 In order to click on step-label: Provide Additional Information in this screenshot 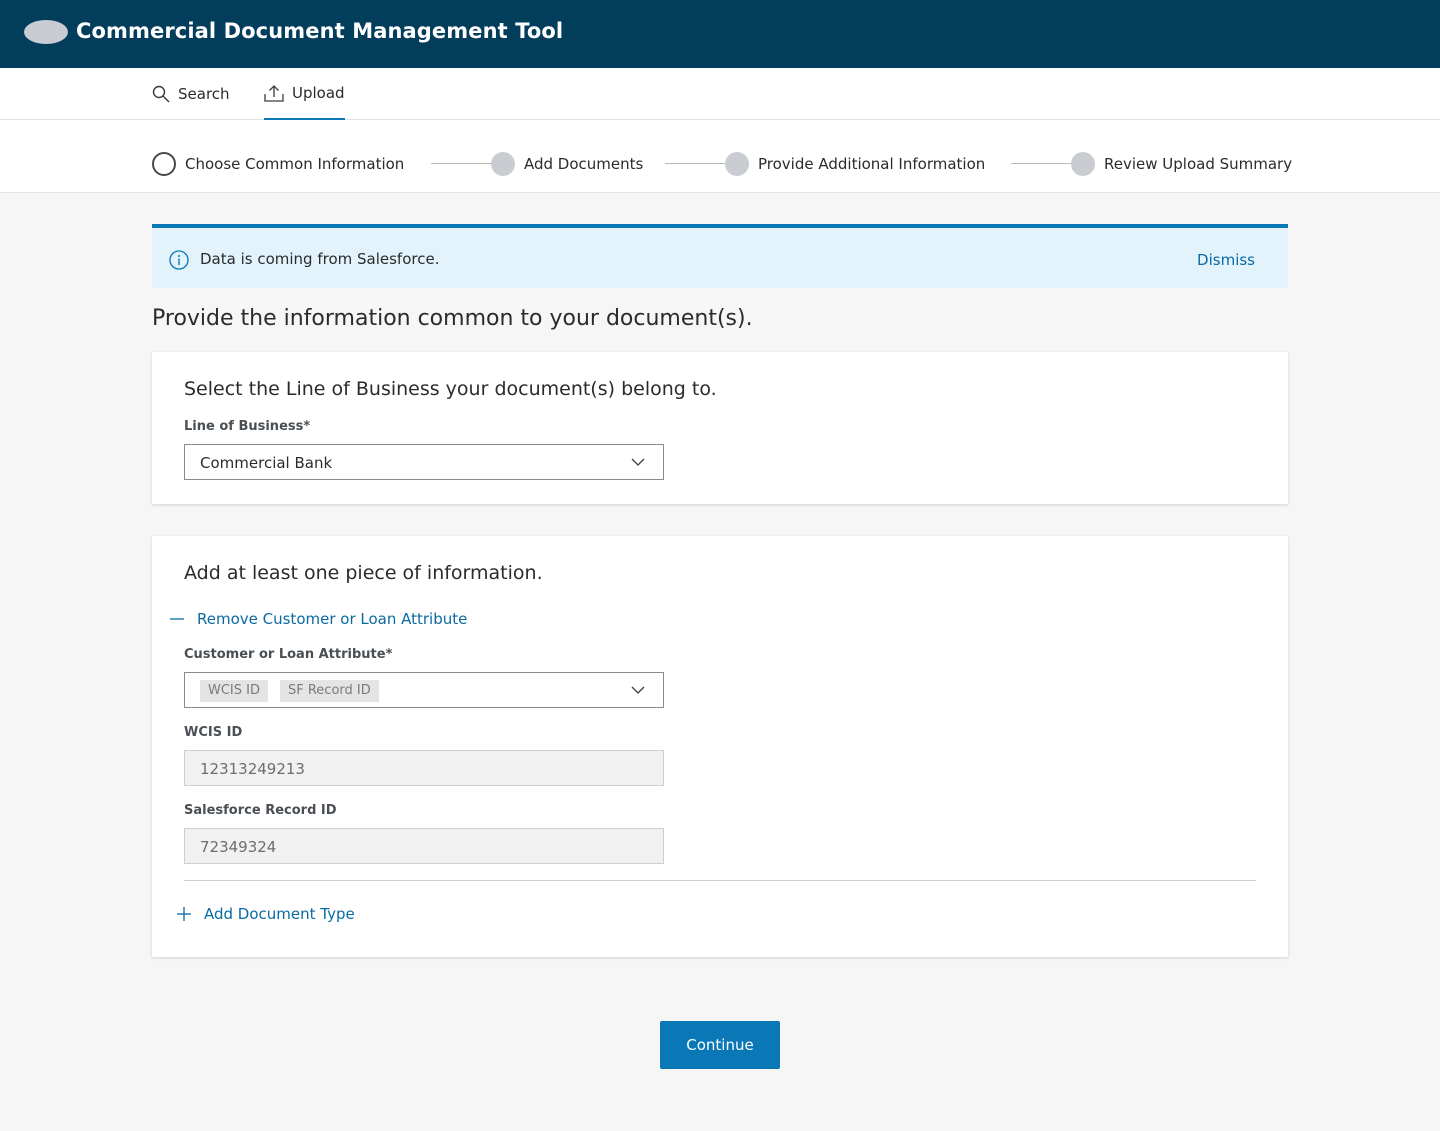, I will do `click(872, 164)`.